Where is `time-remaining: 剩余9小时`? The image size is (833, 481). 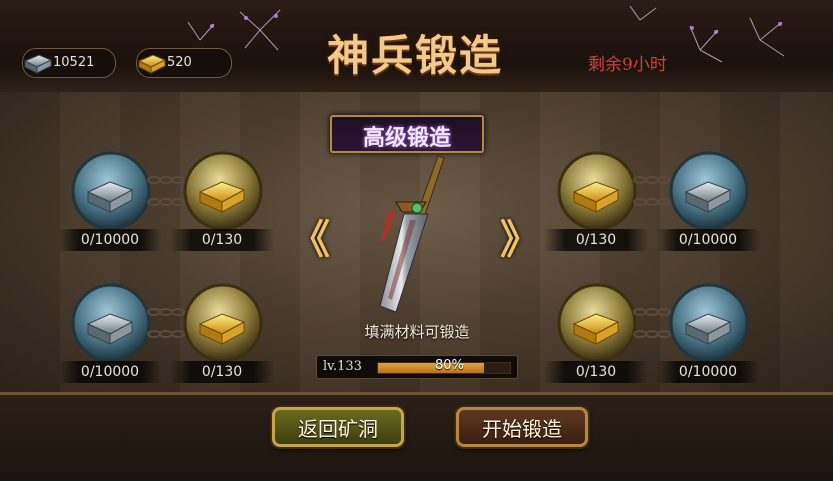 time-remaining: 剩余9小时 is located at coordinates (627, 65).